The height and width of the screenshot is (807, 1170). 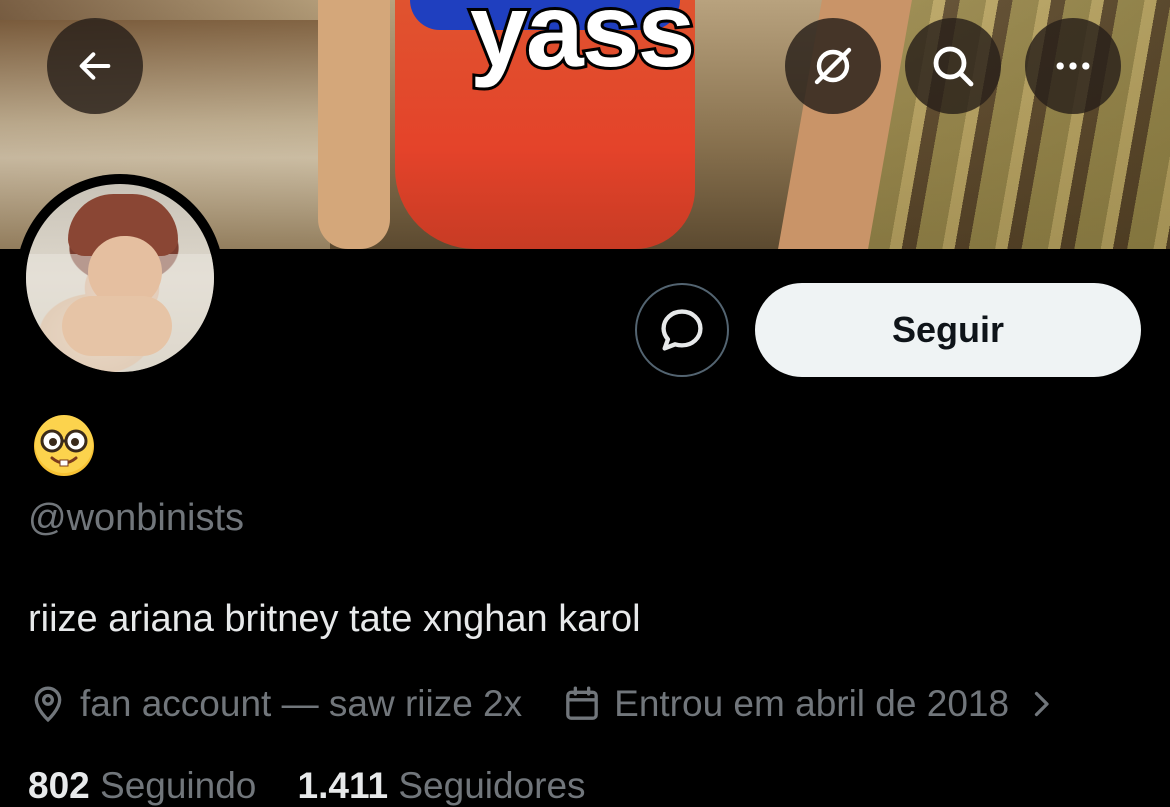 I want to click on more-button, so click(x=1073, y=66).